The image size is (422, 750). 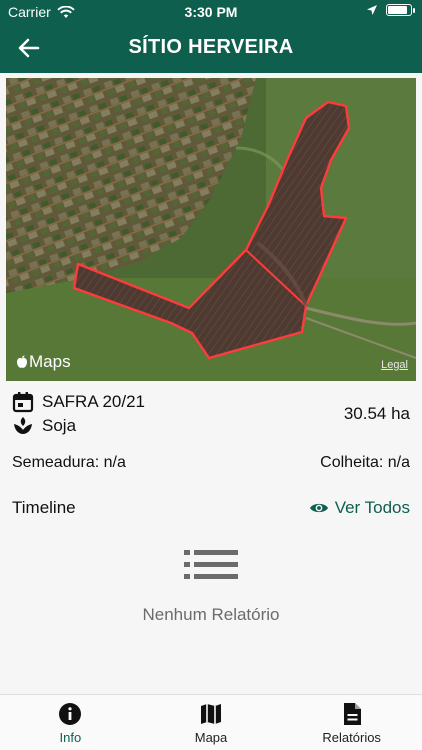 I want to click on calendar-icon, so click(x=23, y=402).